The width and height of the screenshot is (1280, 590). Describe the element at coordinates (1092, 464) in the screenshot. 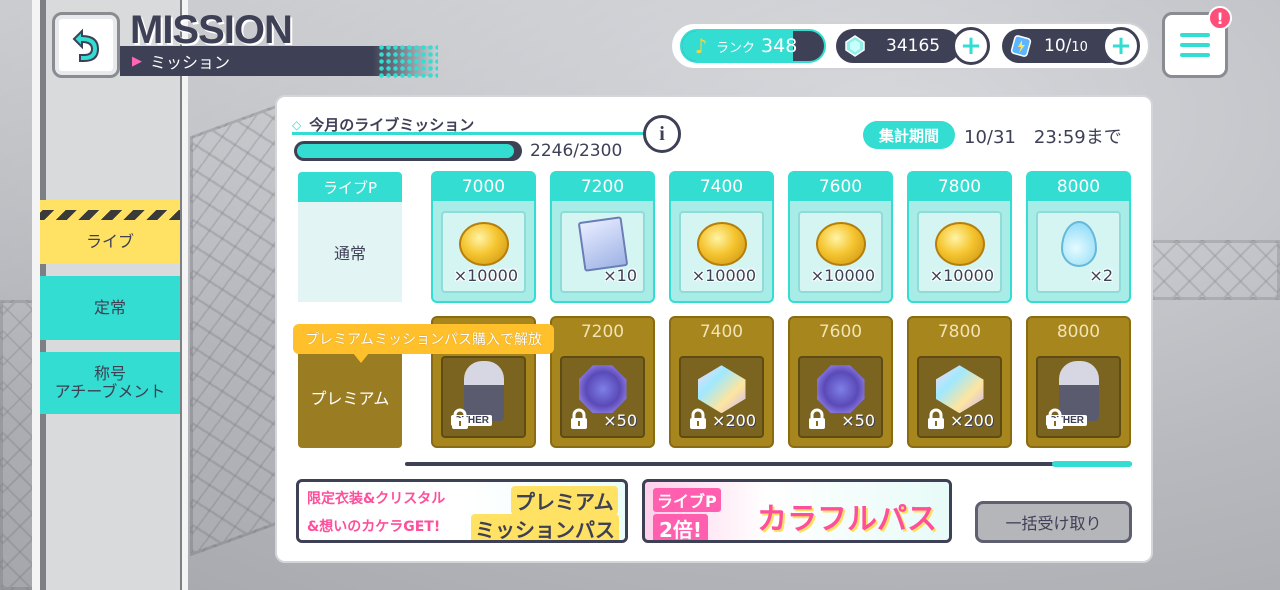

I see `scrollbar-thumb` at that location.